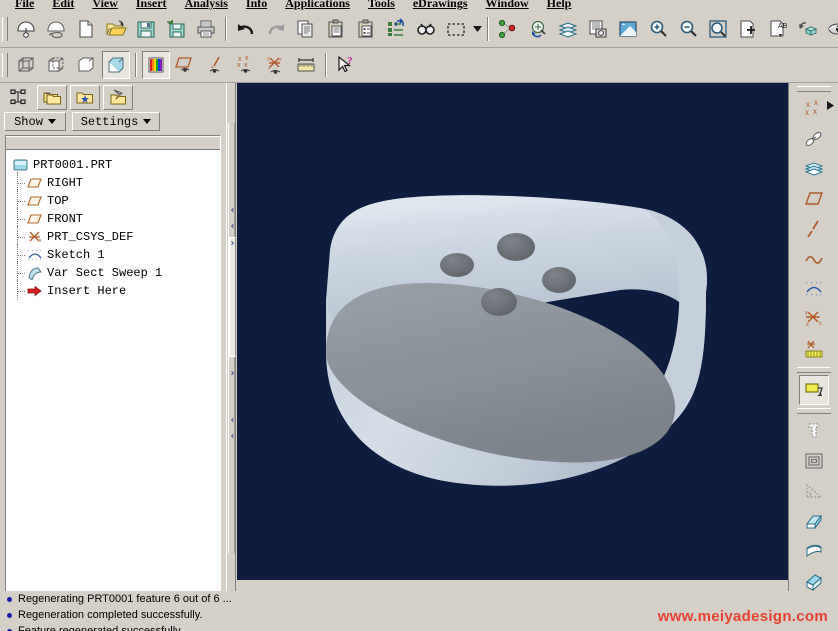 The height and width of the screenshot is (631, 838). I want to click on sketched-datum-icon, so click(814, 199).